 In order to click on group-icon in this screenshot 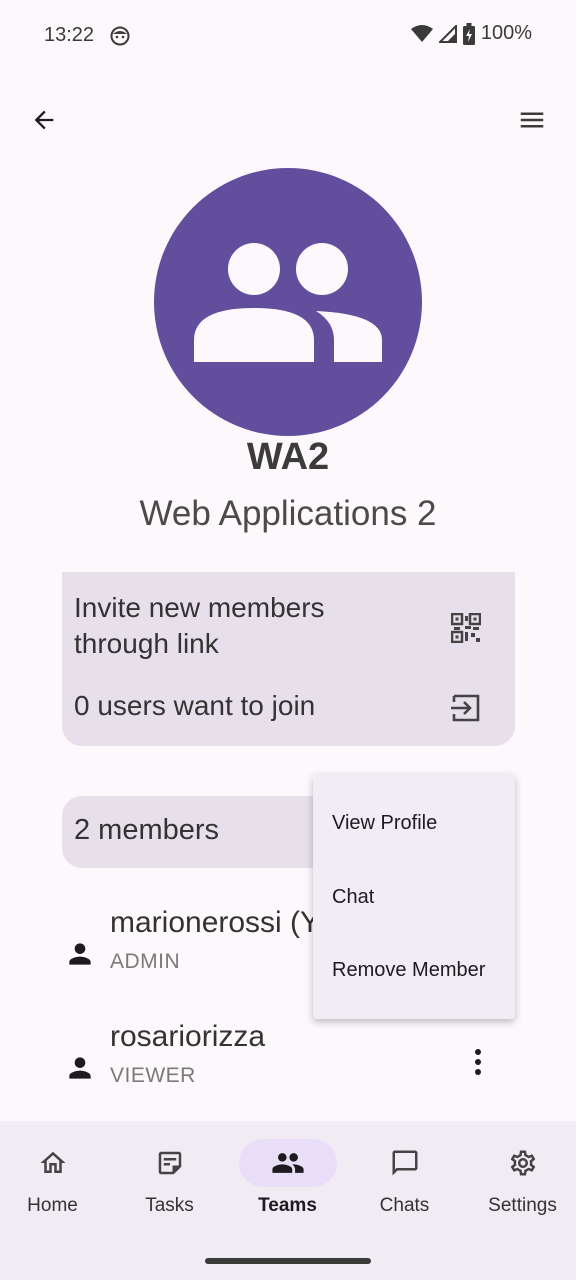, I will do `click(288, 302)`.